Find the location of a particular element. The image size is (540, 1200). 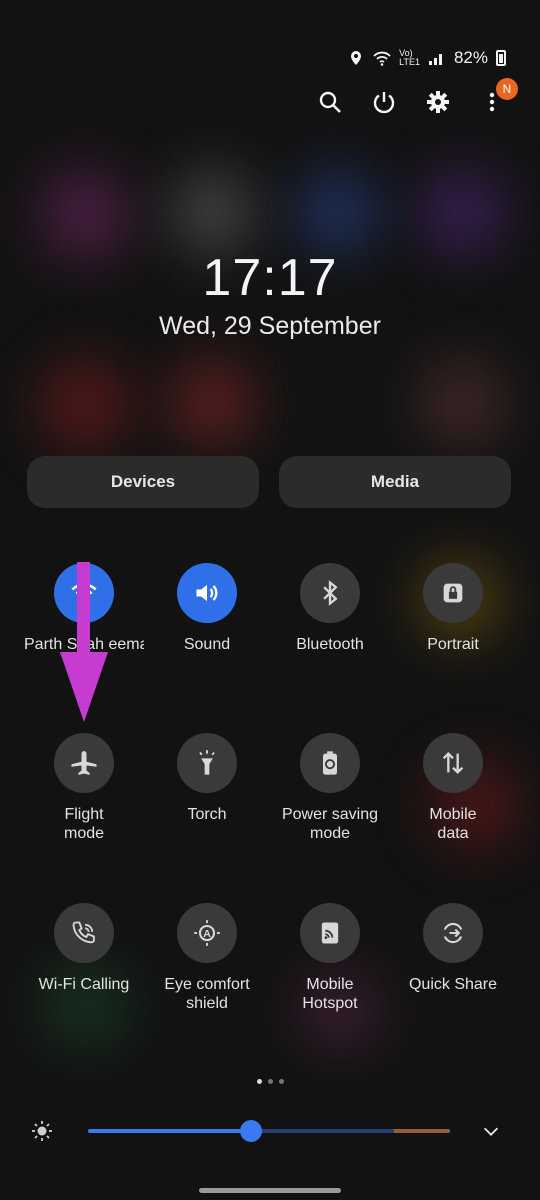

eye-comfort-icon: A is located at coordinates (207, 933).